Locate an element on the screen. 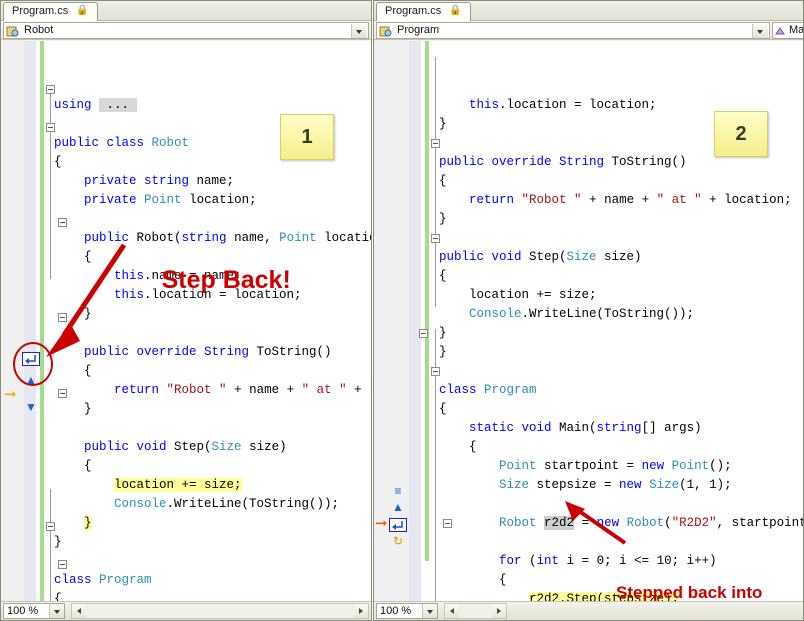  right-class-dropdown: Program is located at coordinates (573, 30).